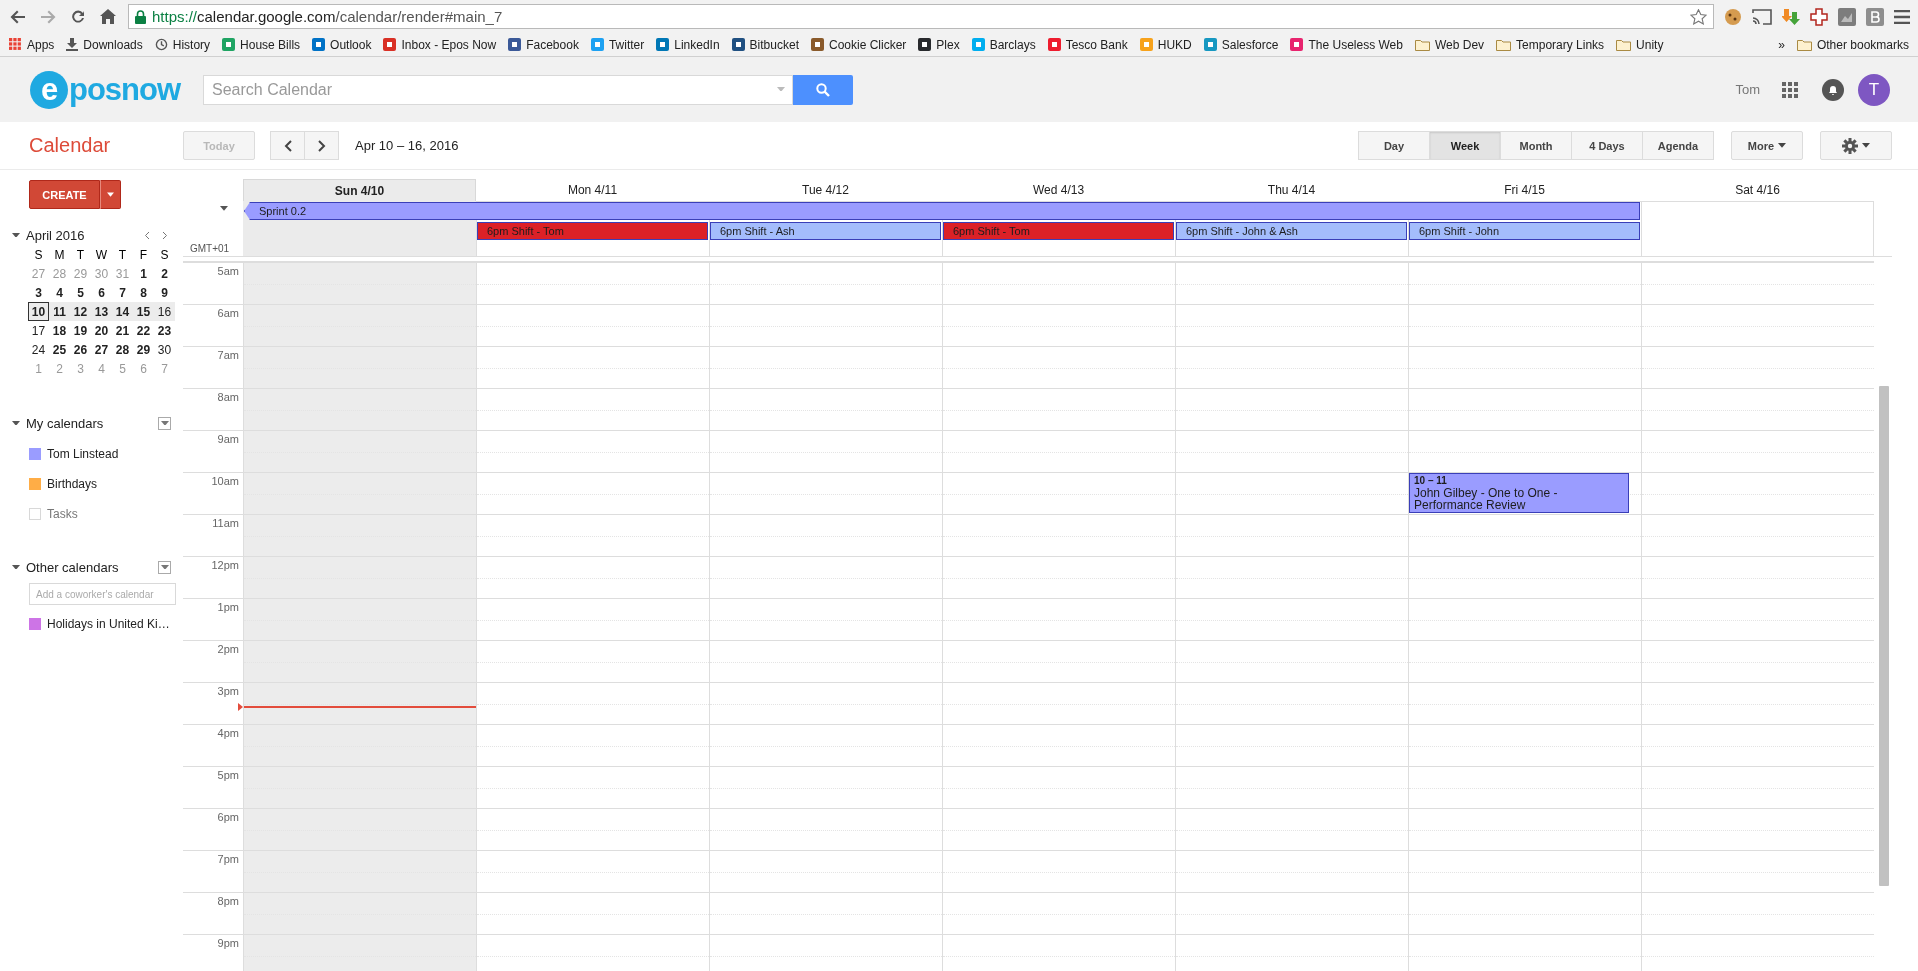  What do you see at coordinates (1291, 231) in the screenshot?
I see `all-day-event: 6pm Shift - John & Ash` at bounding box center [1291, 231].